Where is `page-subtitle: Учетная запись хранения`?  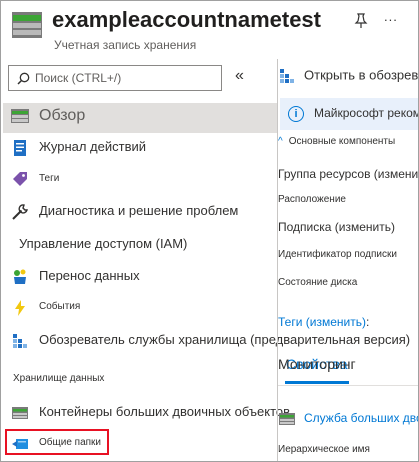 page-subtitle: Учетная запись хранения is located at coordinates (125, 45).